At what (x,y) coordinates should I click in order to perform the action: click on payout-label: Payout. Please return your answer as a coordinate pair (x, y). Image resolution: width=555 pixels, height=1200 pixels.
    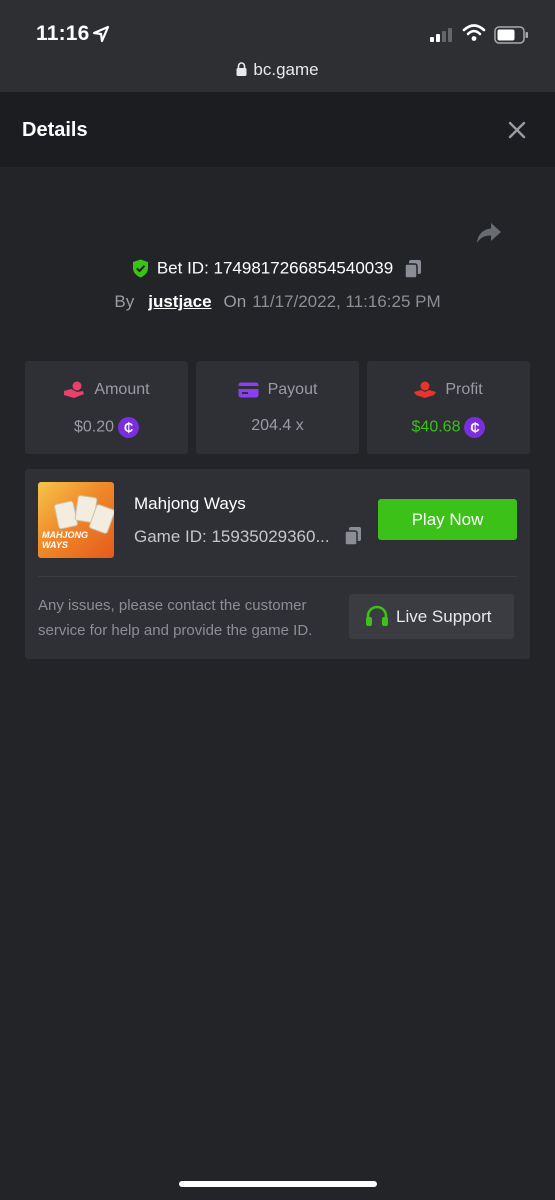
    Looking at the image, I should click on (292, 389).